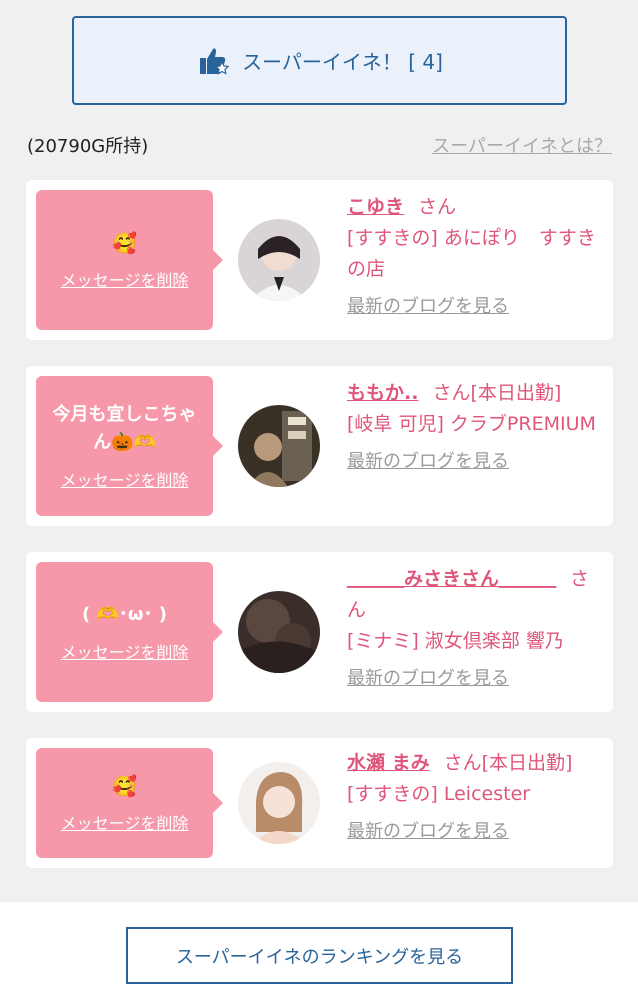 This screenshot has width=638, height=1000. What do you see at coordinates (522, 145) in the screenshot?
I see `about-super-like-link: スーパーイイネとは？` at bounding box center [522, 145].